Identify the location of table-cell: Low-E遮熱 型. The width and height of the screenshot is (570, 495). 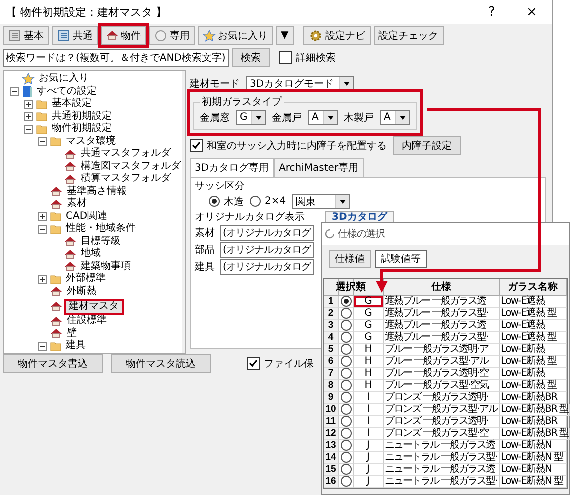
(533, 314).